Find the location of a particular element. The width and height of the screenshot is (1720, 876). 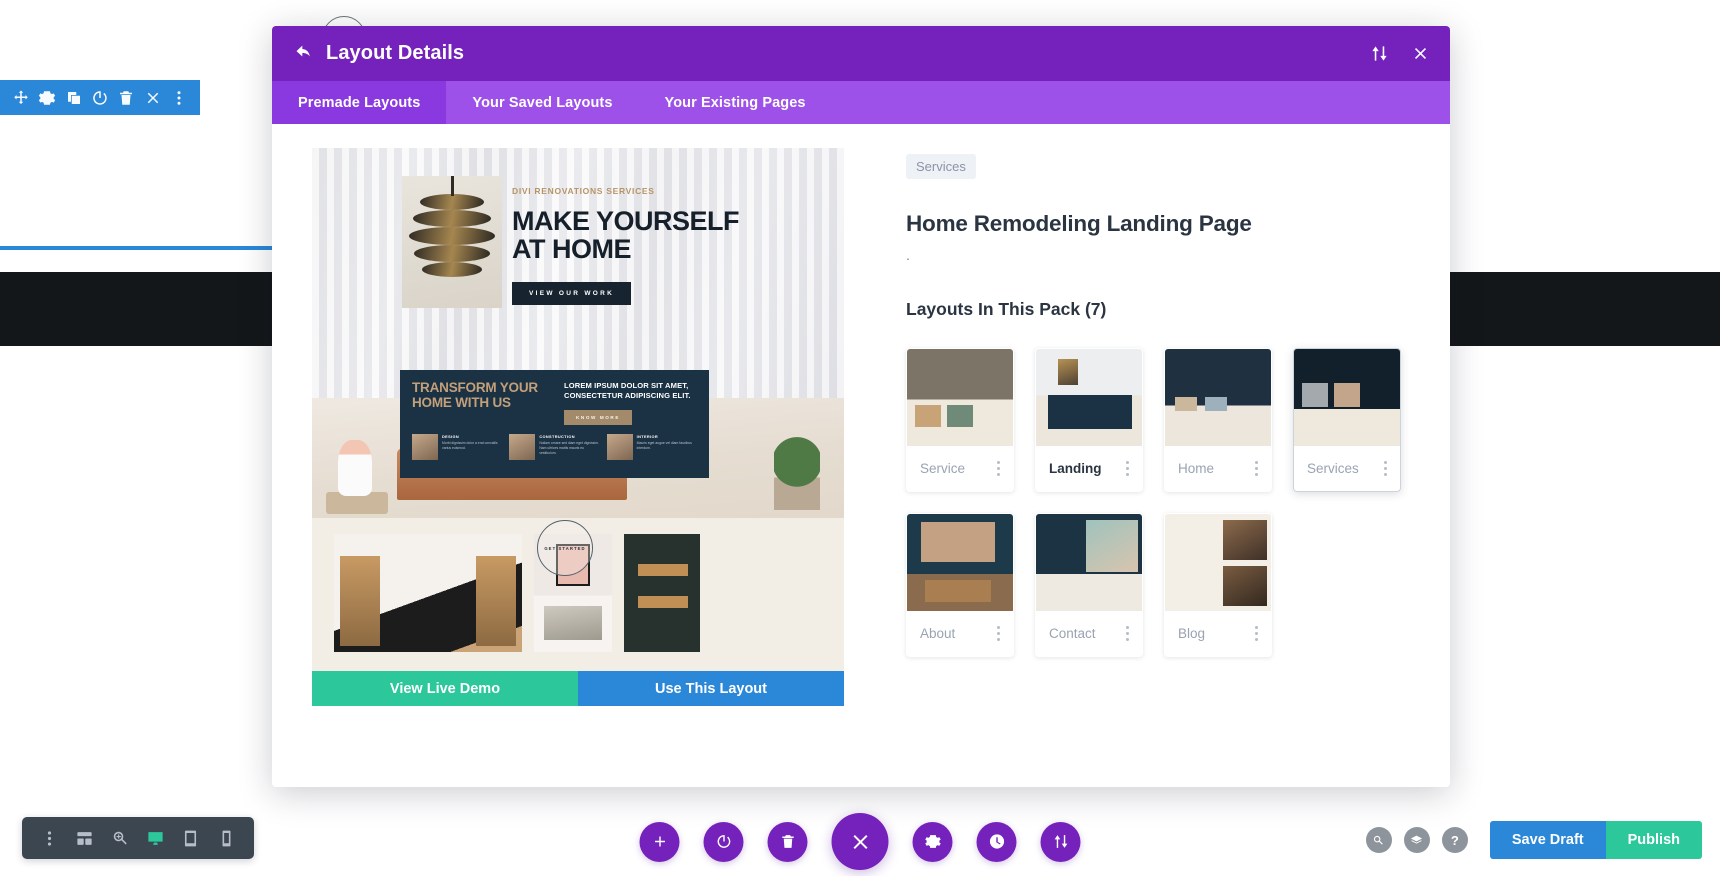

layout-card-home: Home is located at coordinates (1218, 420).